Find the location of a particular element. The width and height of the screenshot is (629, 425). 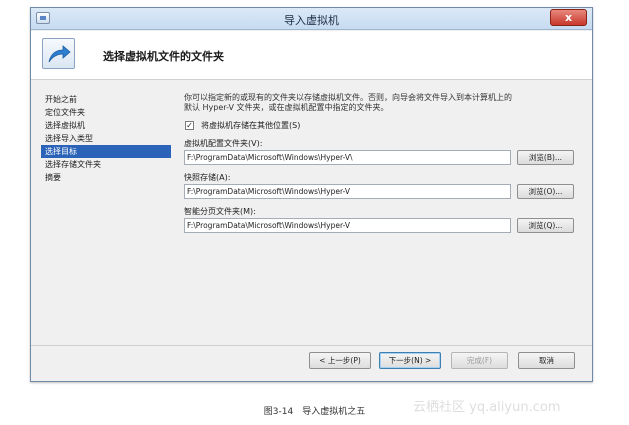

window-title: 导入虚拟机 is located at coordinates (311, 20).